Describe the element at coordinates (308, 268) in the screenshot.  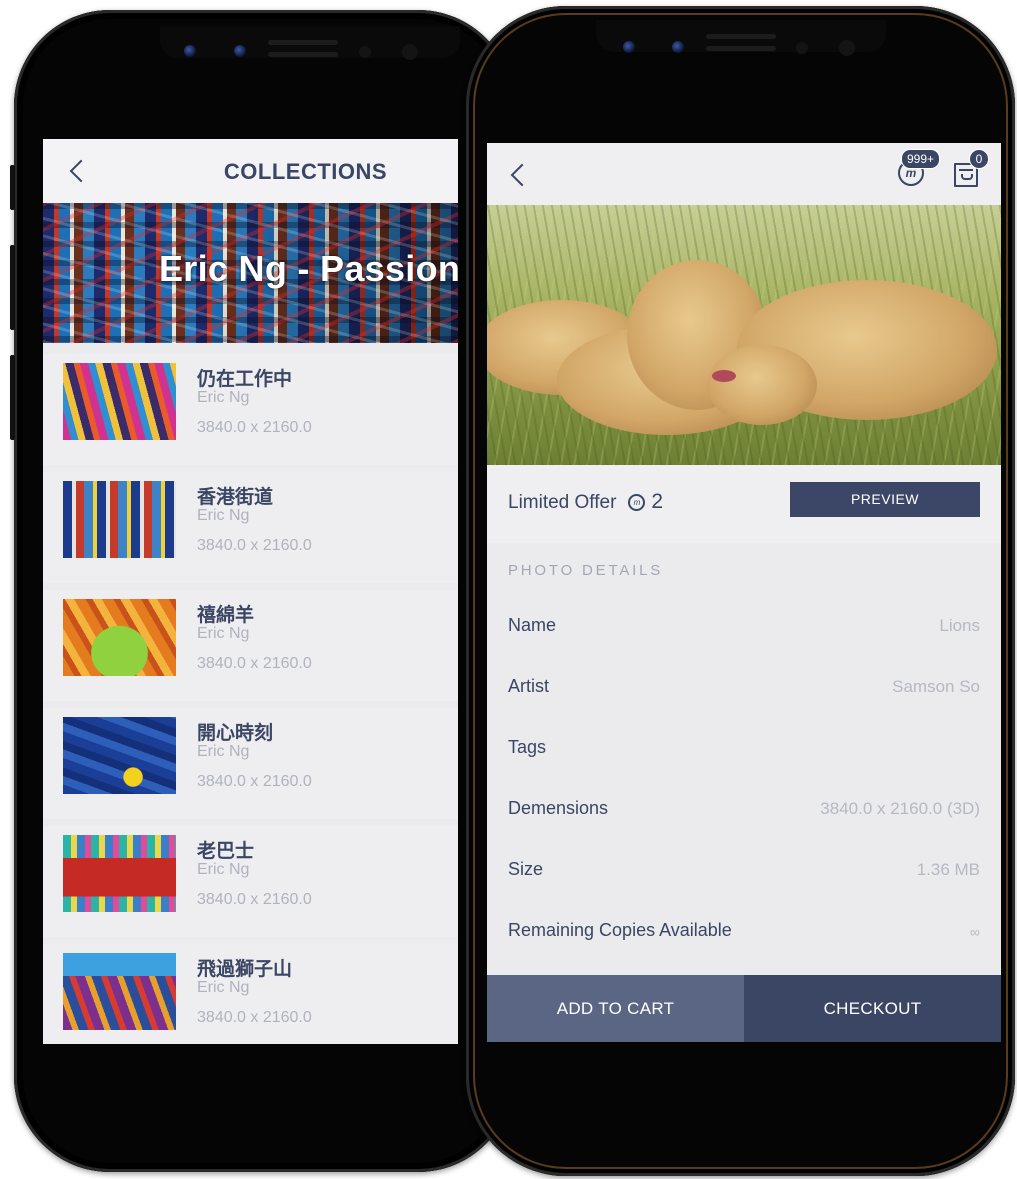
I see `banner-title: Eric Ng - Passion` at that location.